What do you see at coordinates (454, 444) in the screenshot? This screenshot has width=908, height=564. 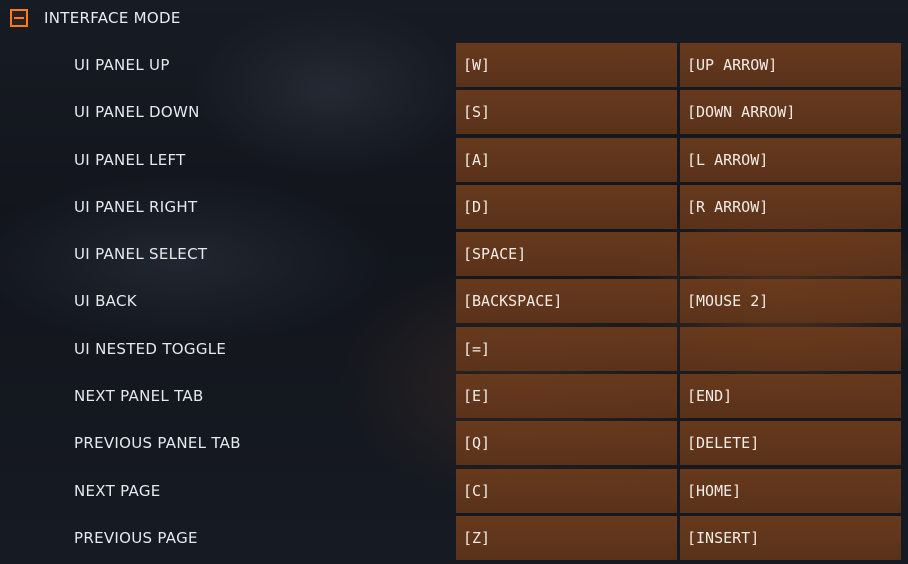 I see `binding-row: PREVIOUS PANEL TAB [Q] [DELETE]` at bounding box center [454, 444].